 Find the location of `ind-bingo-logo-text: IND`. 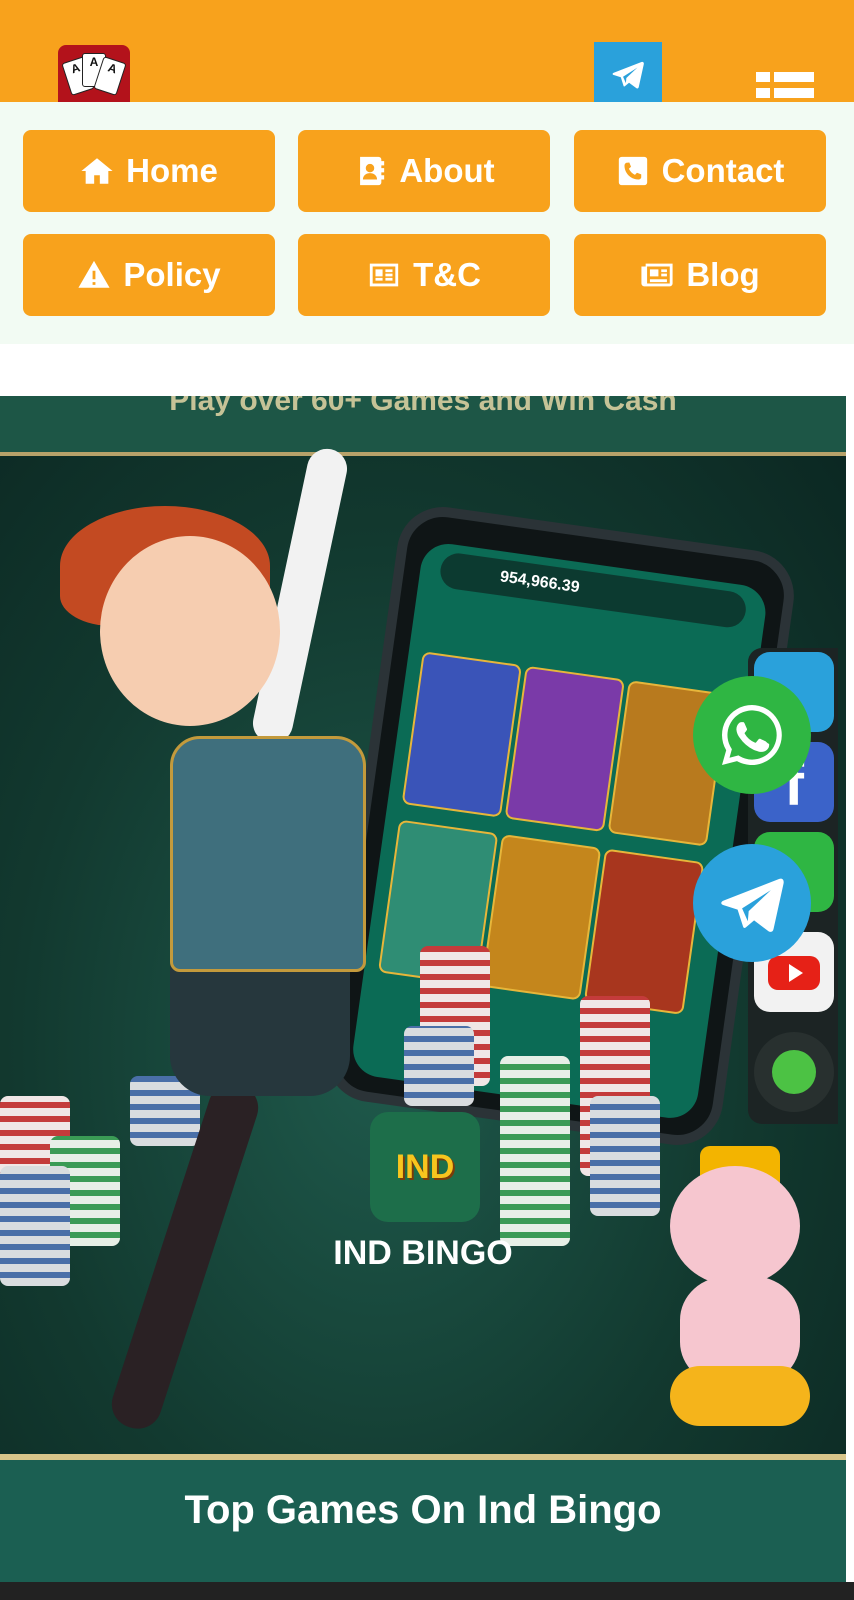

ind-bingo-logo-text: IND is located at coordinates (425, 1166).